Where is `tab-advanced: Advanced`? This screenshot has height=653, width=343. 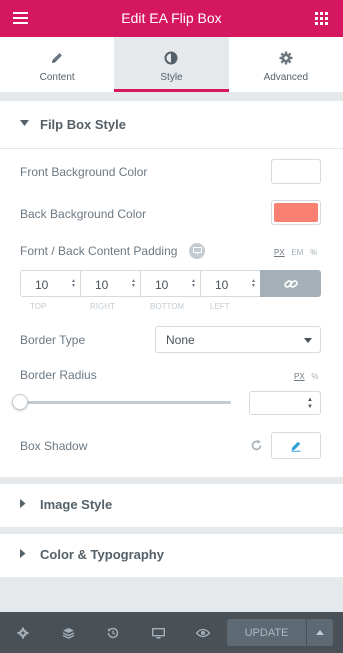
tab-advanced: Advanced is located at coordinates (286, 64).